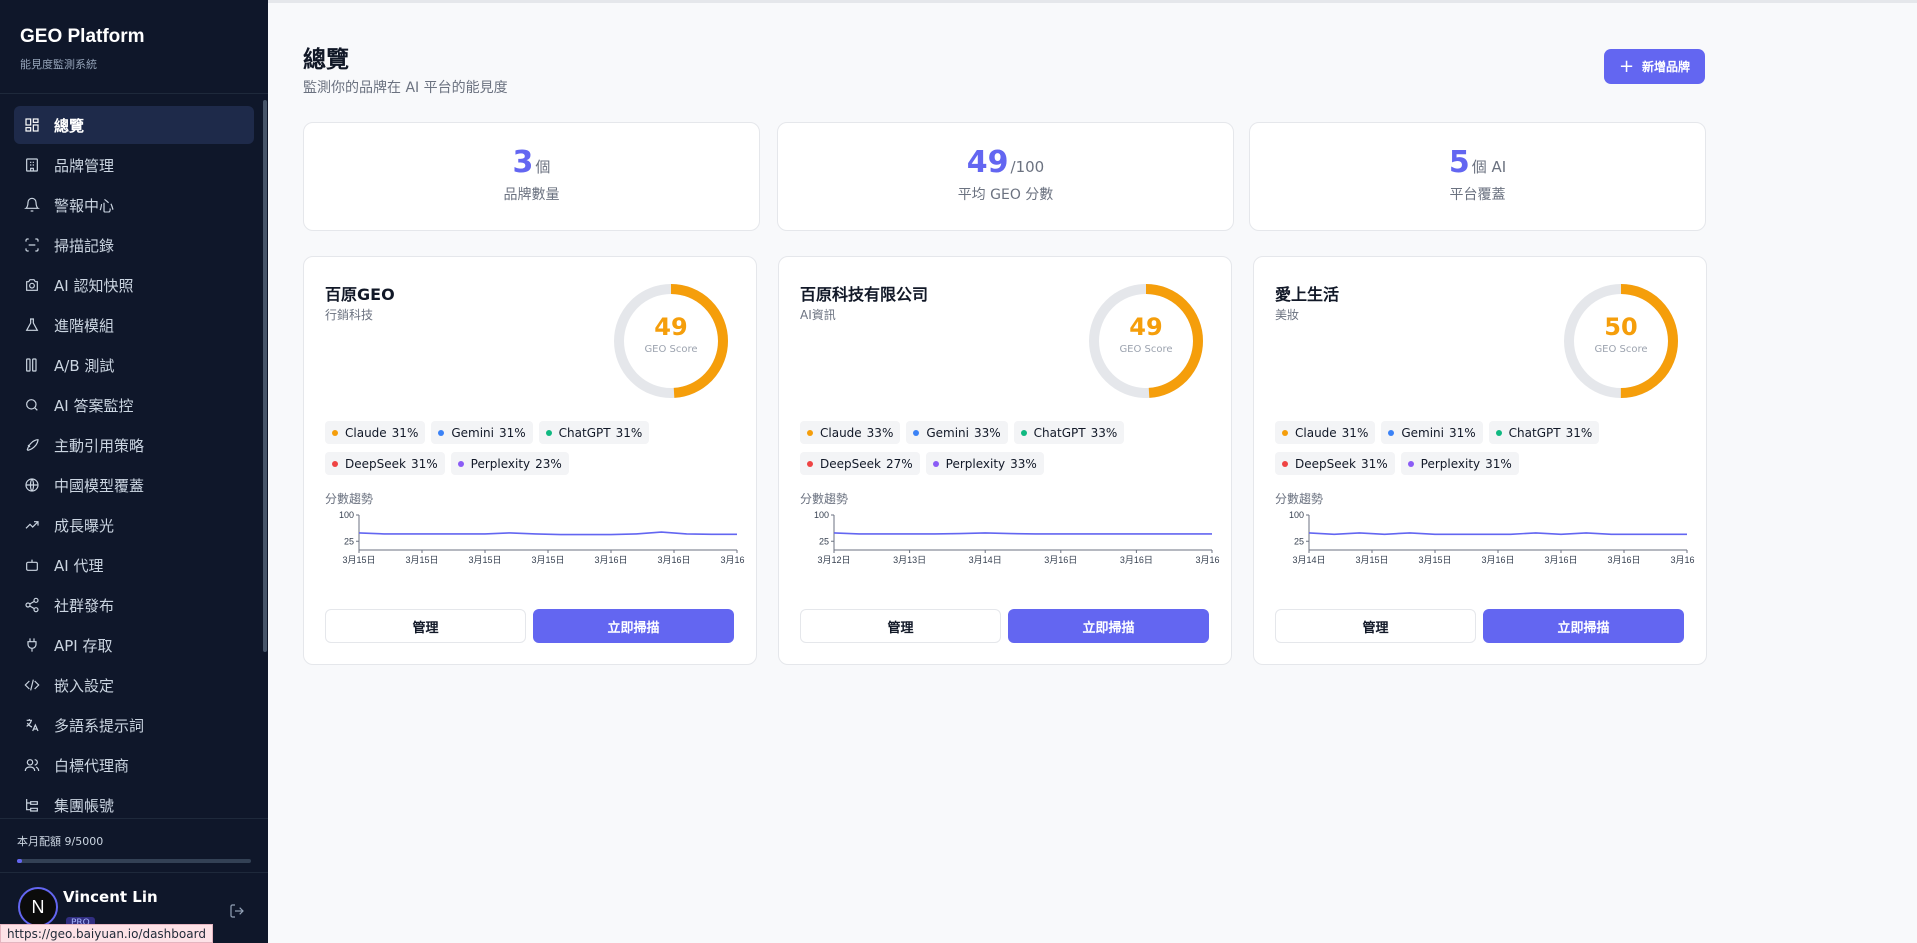  I want to click on platform-chip: Gemini 33%, so click(957, 432).